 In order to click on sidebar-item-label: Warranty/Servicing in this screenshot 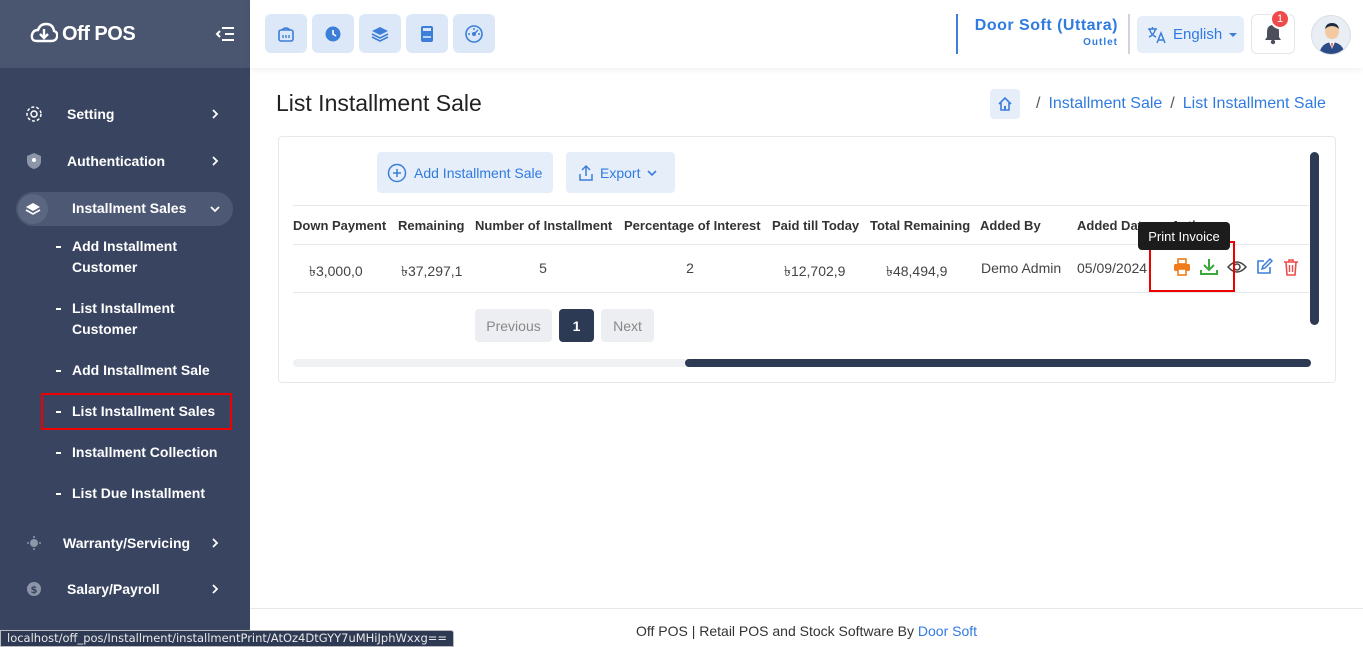, I will do `click(127, 543)`.